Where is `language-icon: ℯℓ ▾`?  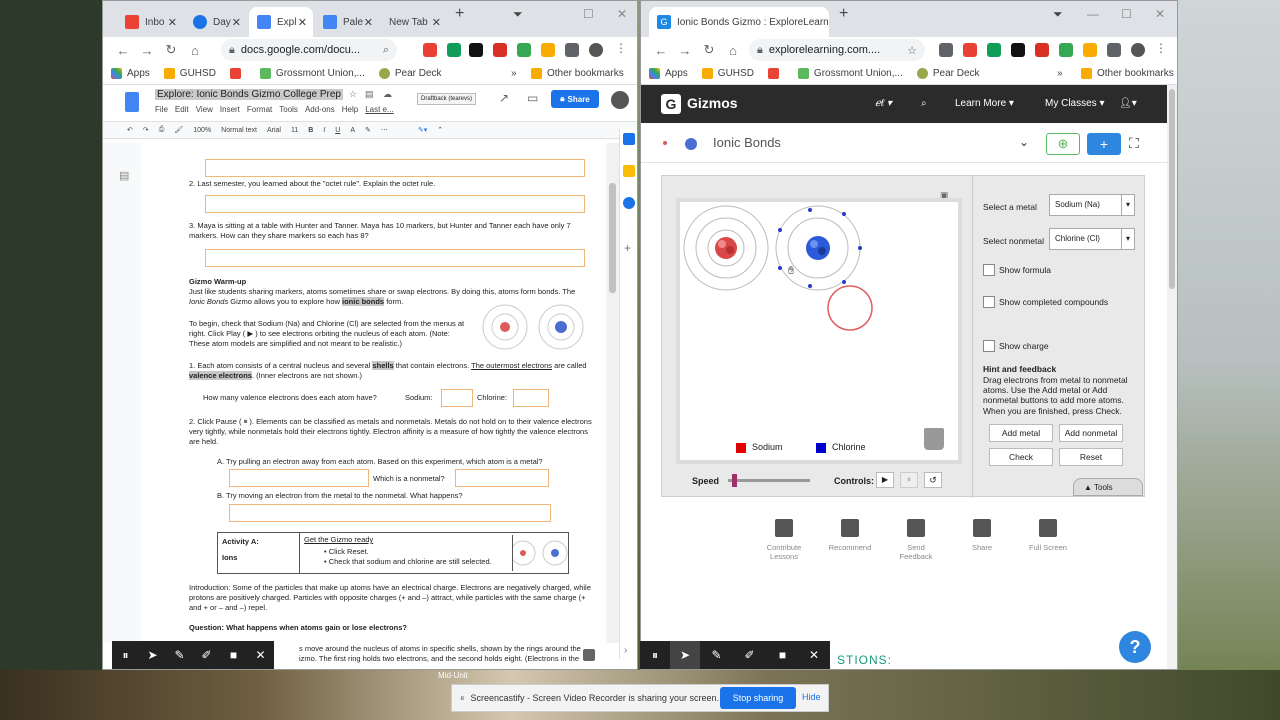 language-icon: ℯℓ ▾ is located at coordinates (883, 103).